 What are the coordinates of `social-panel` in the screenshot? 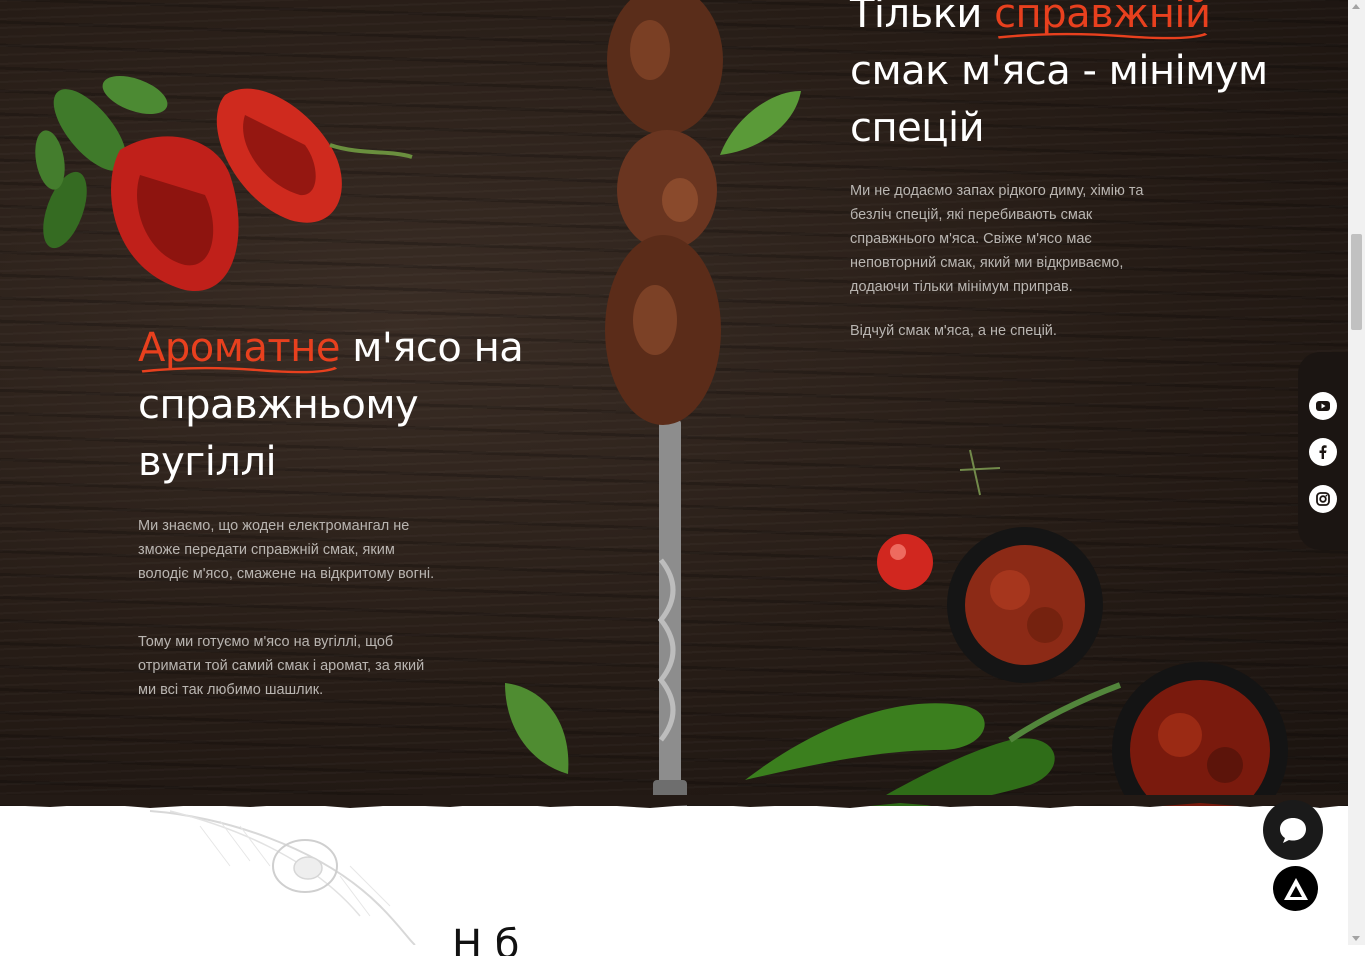 It's located at (1323, 451).